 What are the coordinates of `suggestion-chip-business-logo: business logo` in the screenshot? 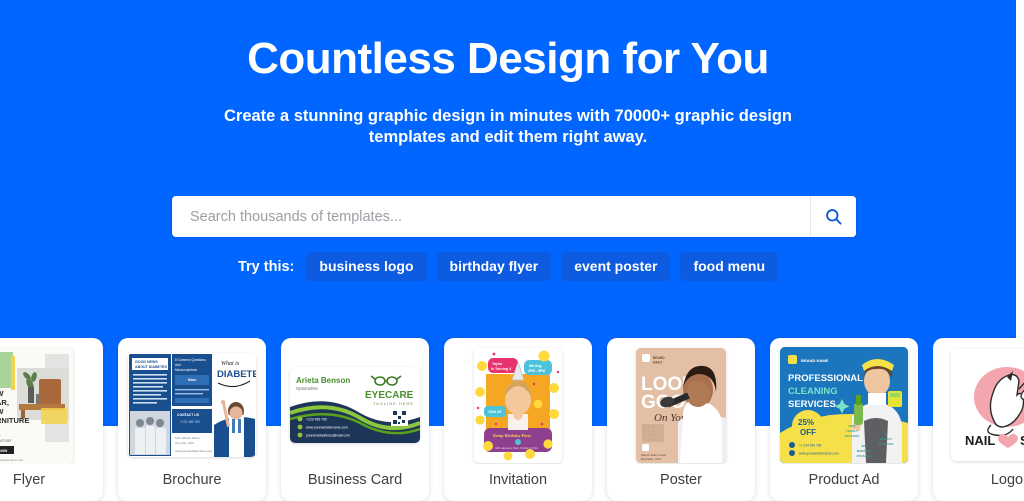 It's located at (366, 266).